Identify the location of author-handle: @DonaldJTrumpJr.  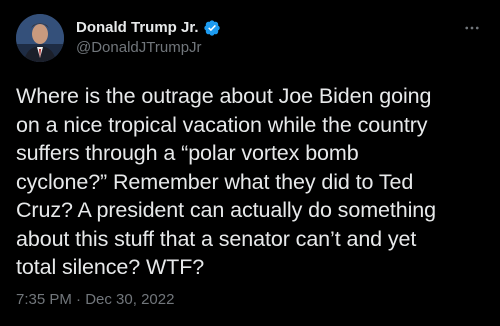
(139, 48).